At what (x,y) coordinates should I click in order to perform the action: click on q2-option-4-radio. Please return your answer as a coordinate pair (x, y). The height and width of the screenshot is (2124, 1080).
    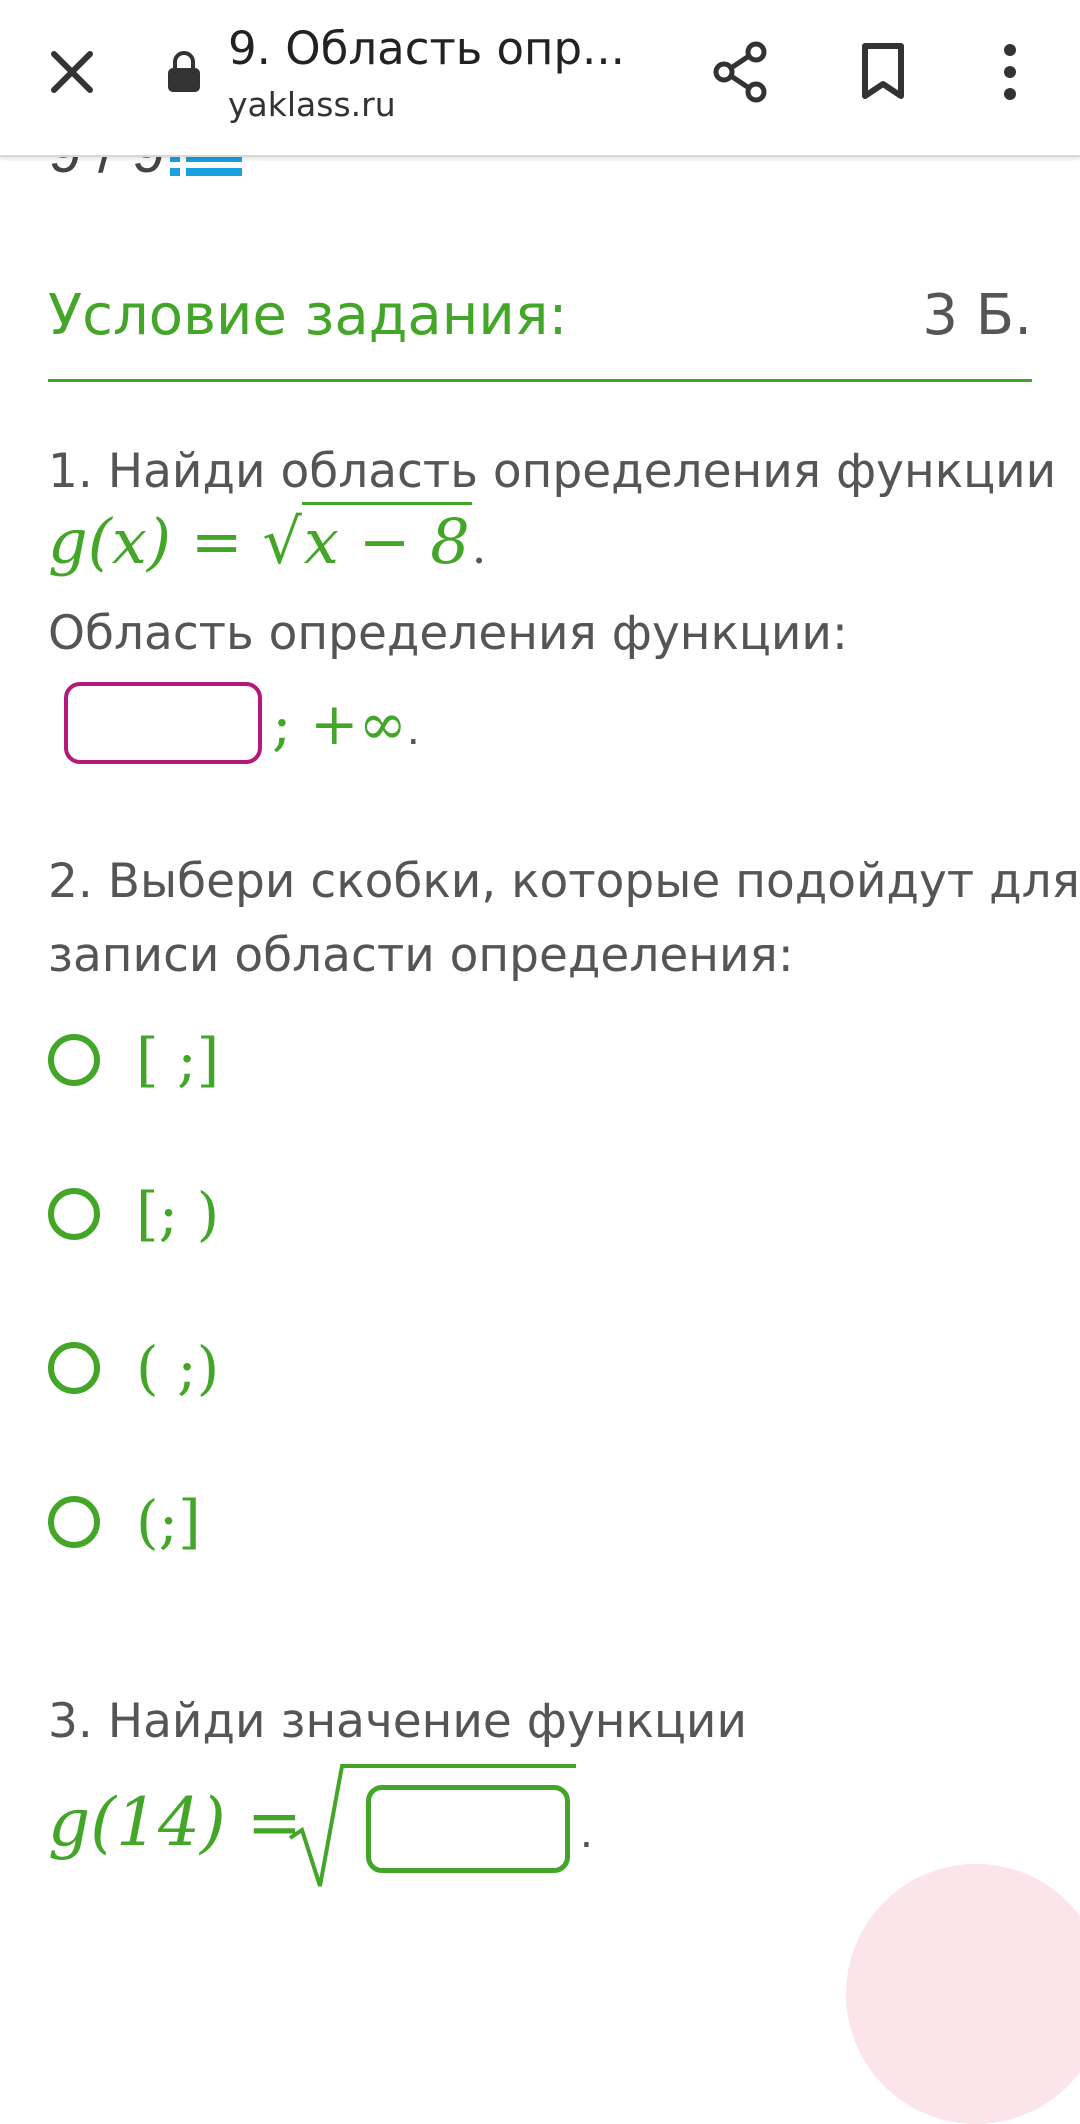
    Looking at the image, I should click on (74, 1522).